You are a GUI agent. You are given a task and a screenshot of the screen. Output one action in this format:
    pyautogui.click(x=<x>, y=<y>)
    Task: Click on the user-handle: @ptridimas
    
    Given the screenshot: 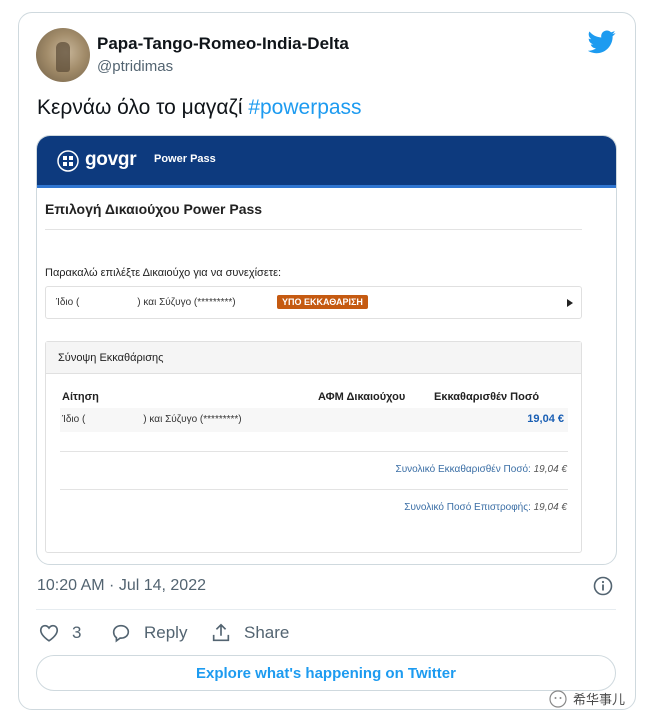 What is the action you would take?
    pyautogui.click(x=135, y=66)
    